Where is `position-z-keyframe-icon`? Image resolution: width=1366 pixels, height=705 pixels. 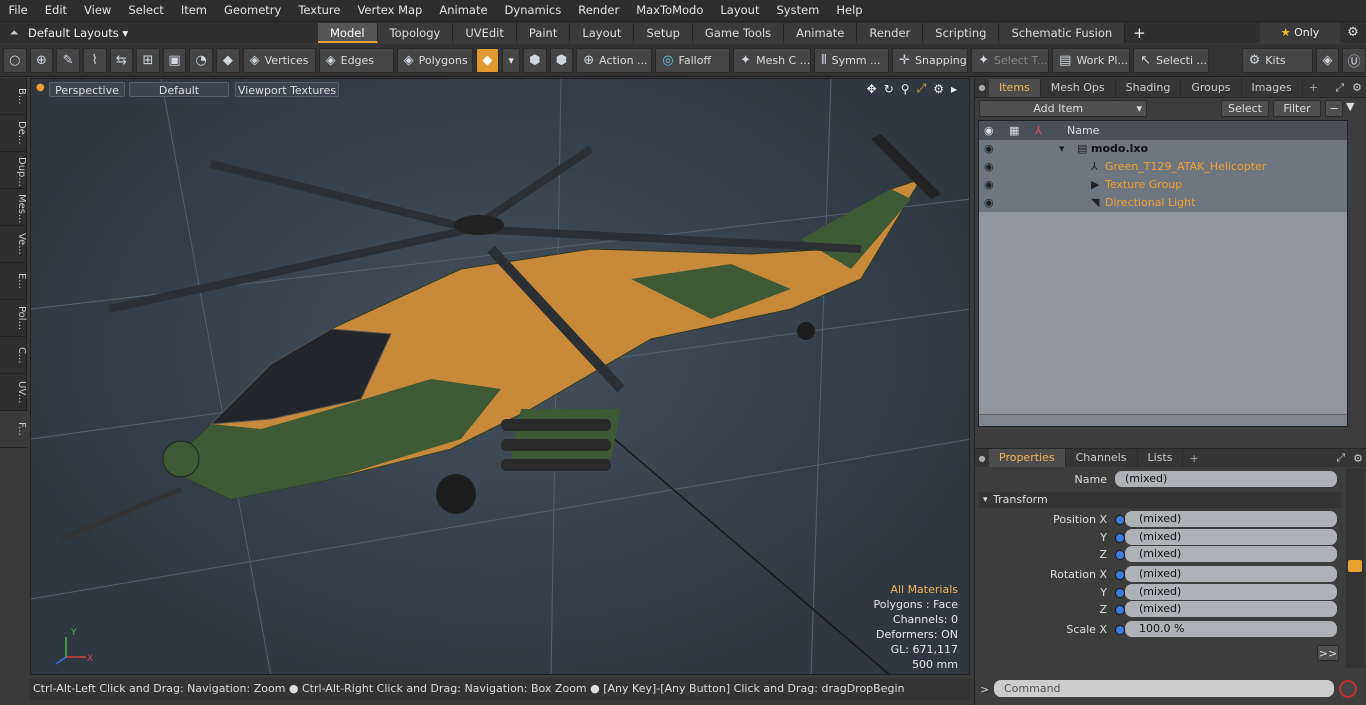
position-z-keyframe-icon is located at coordinates (1120, 555).